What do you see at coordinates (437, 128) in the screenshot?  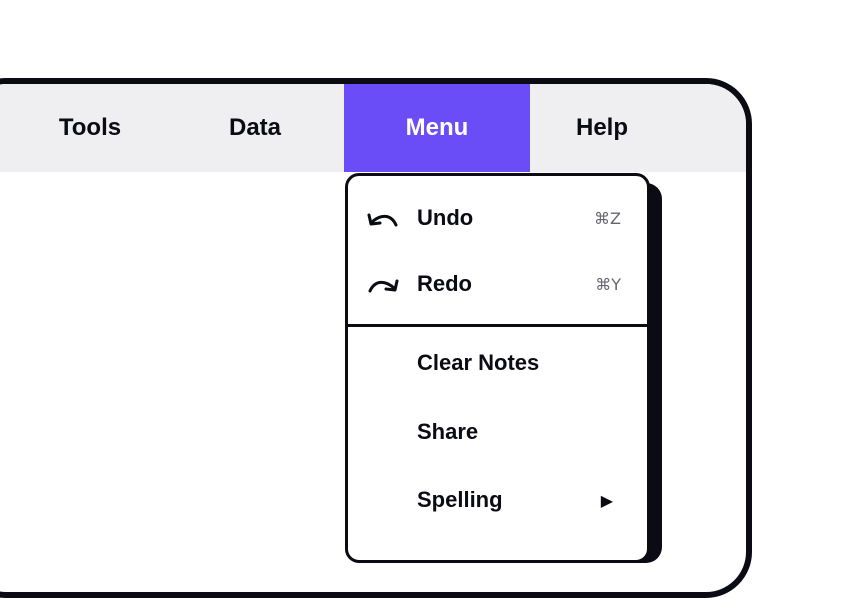 I see `menubar-menu: Menu` at bounding box center [437, 128].